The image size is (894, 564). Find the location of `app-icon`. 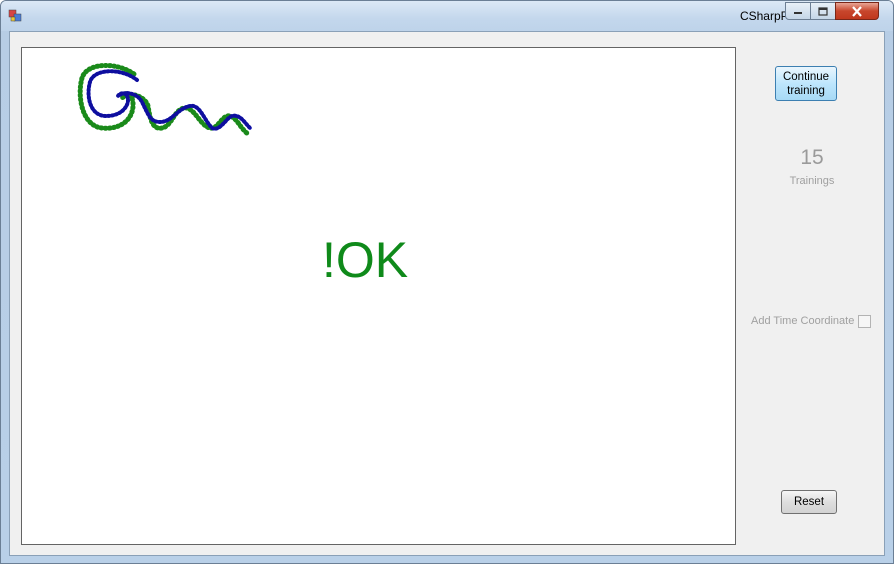

app-icon is located at coordinates (15, 15).